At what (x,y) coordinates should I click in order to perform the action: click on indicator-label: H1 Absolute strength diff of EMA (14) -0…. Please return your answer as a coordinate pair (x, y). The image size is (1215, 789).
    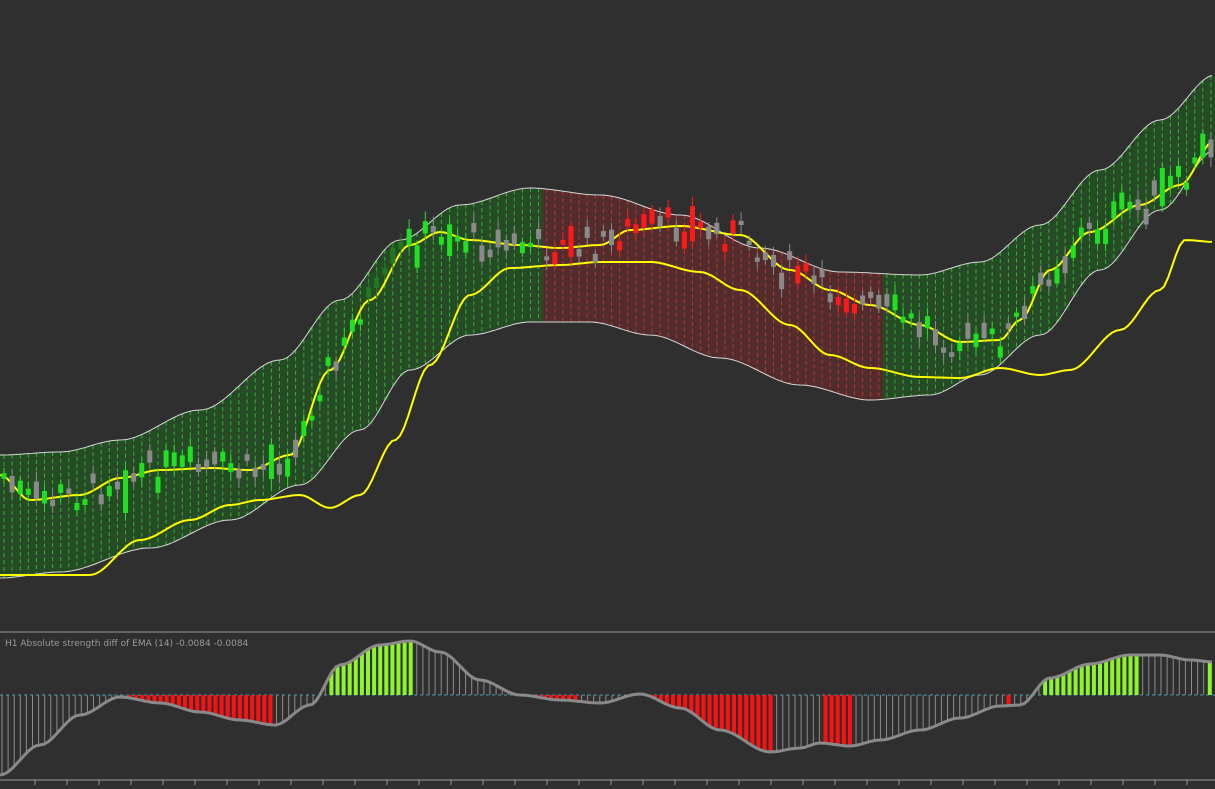
    Looking at the image, I should click on (127, 644).